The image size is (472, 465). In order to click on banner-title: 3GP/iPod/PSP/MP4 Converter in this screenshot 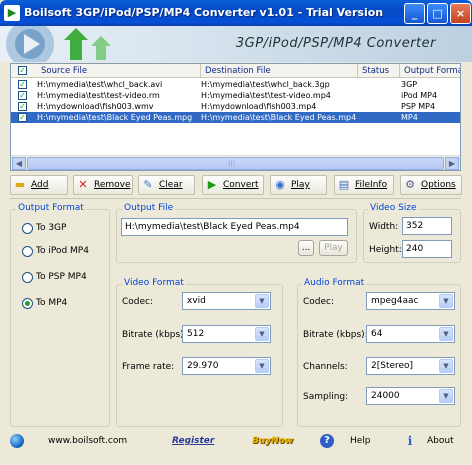, I will do `click(335, 43)`.